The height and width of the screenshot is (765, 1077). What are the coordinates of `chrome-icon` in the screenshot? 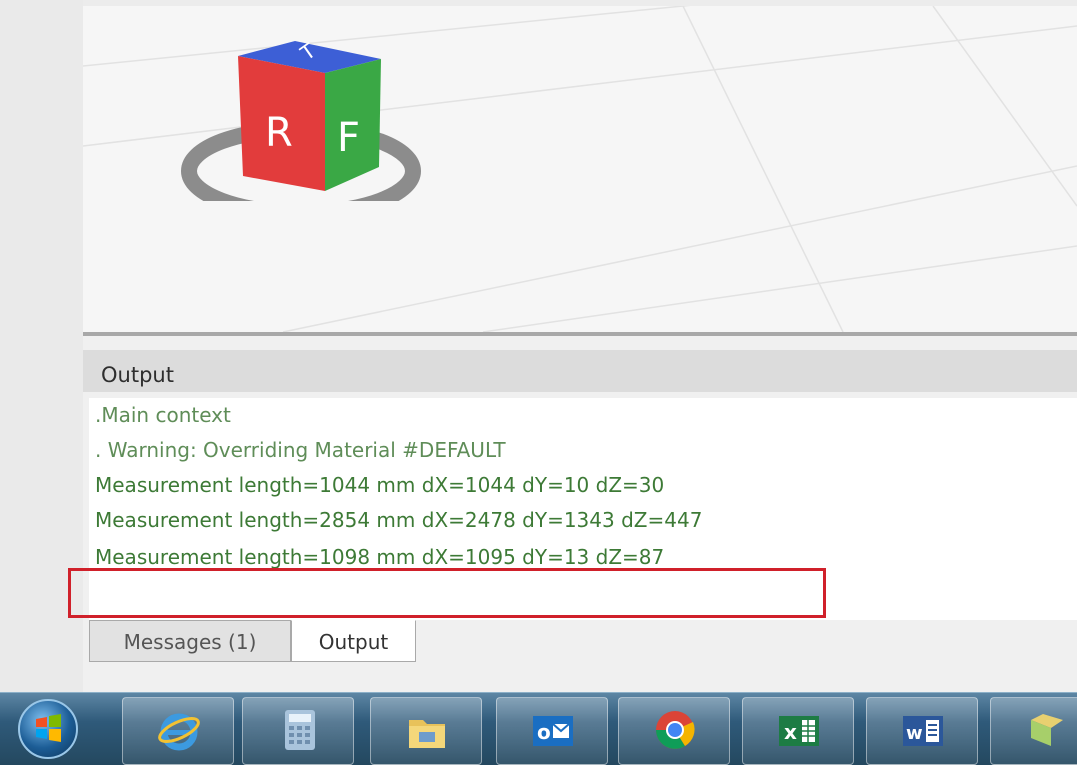 It's located at (675, 730).